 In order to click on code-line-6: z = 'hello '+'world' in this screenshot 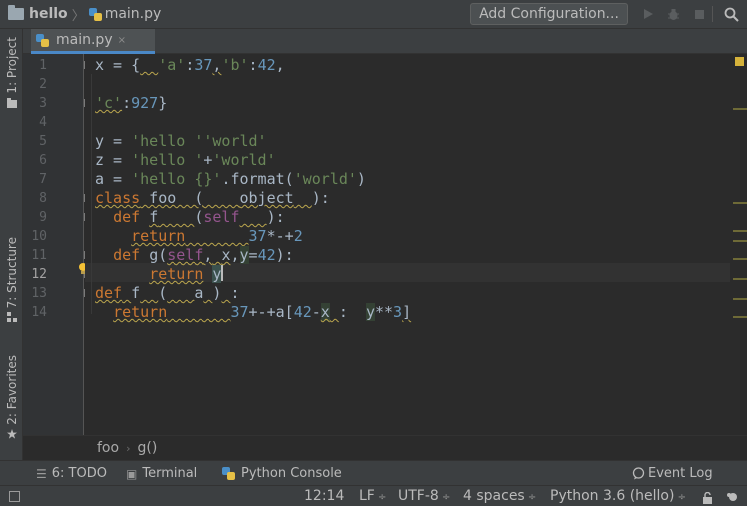, I will do `click(185, 160)`.